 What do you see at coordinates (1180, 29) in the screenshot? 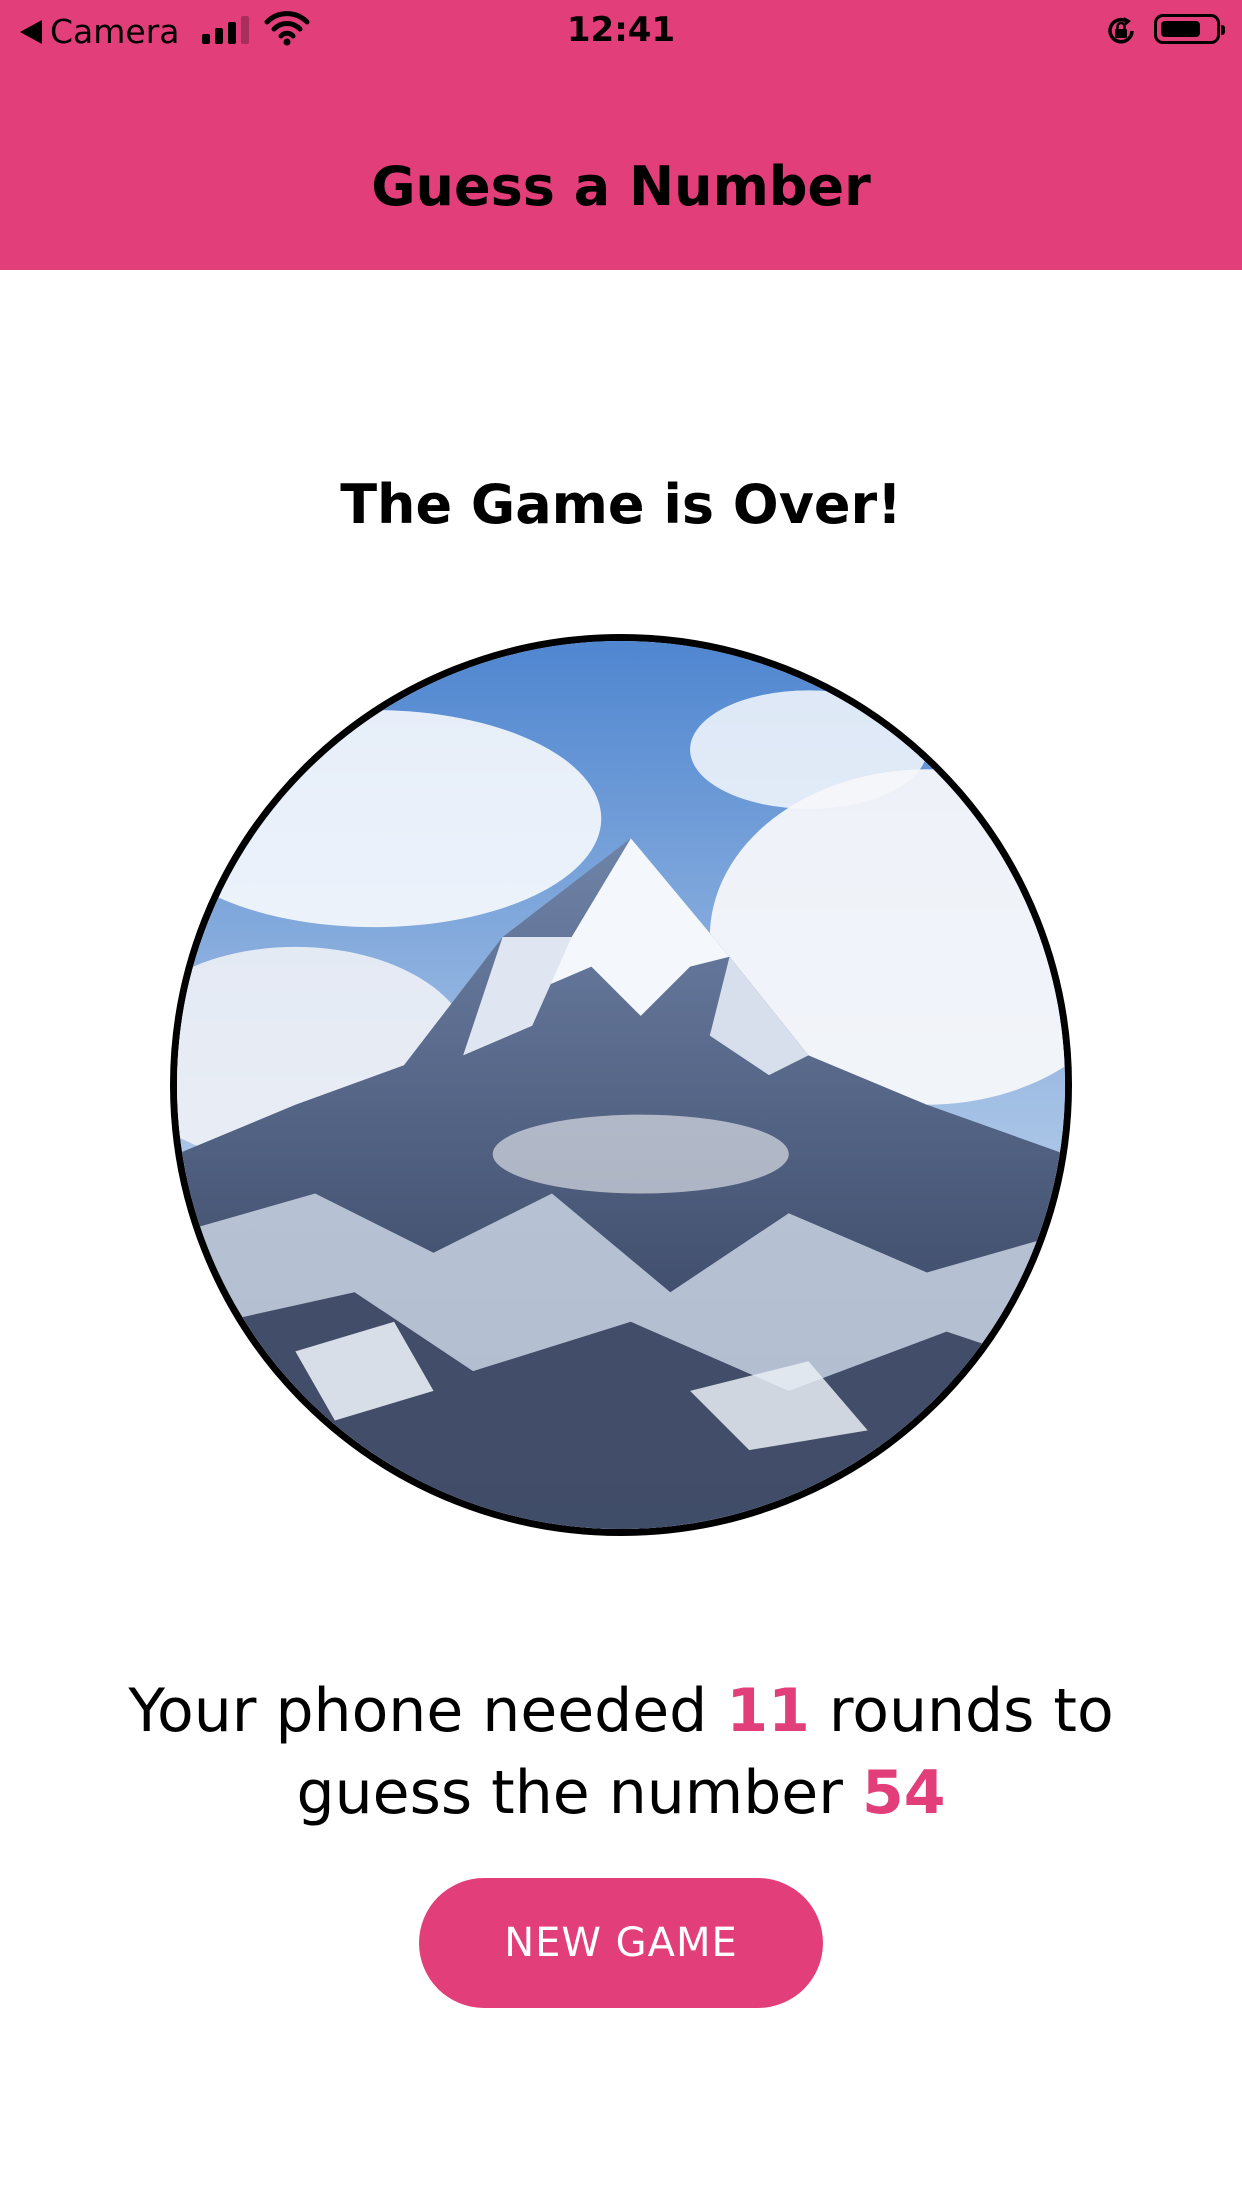
I see `battery-level` at bounding box center [1180, 29].